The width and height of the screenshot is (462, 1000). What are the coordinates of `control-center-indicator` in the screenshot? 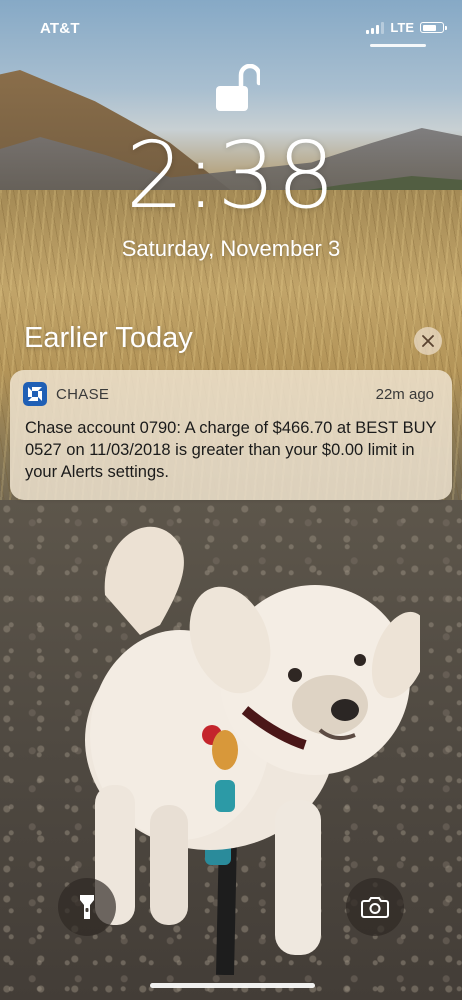 It's located at (398, 45).